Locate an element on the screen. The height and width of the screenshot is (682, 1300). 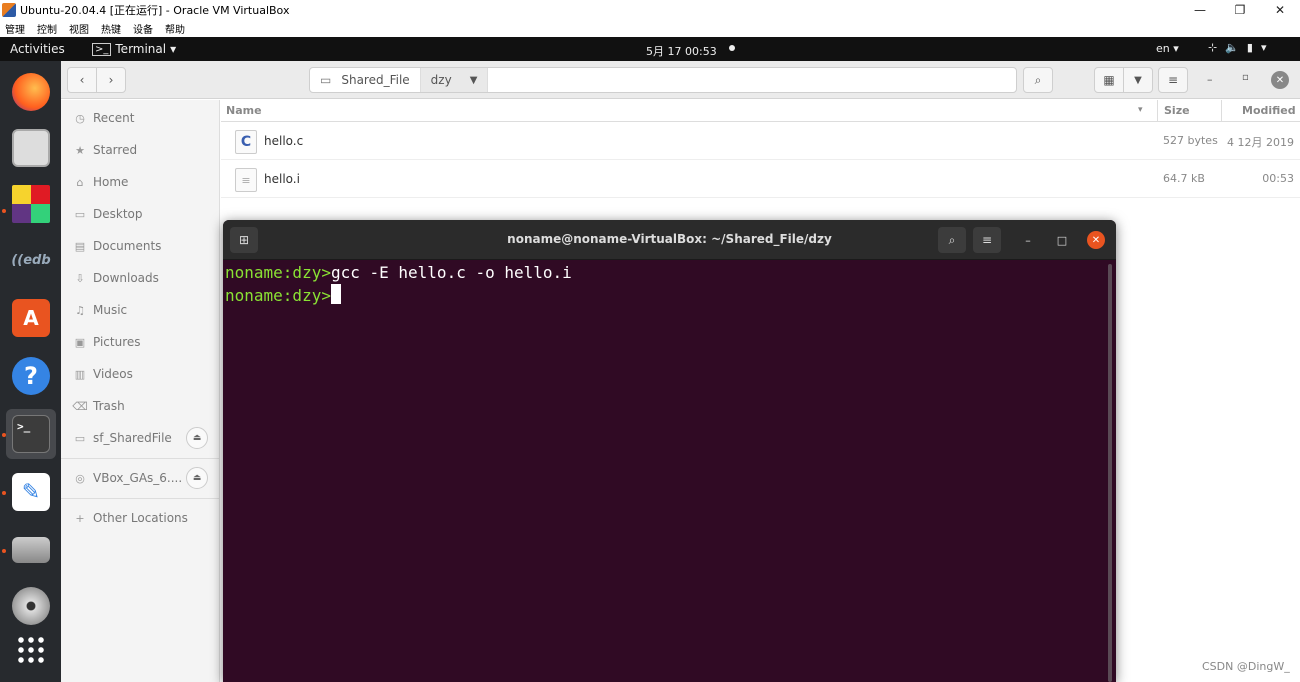
firefox-icon is located at coordinates (31, 92).